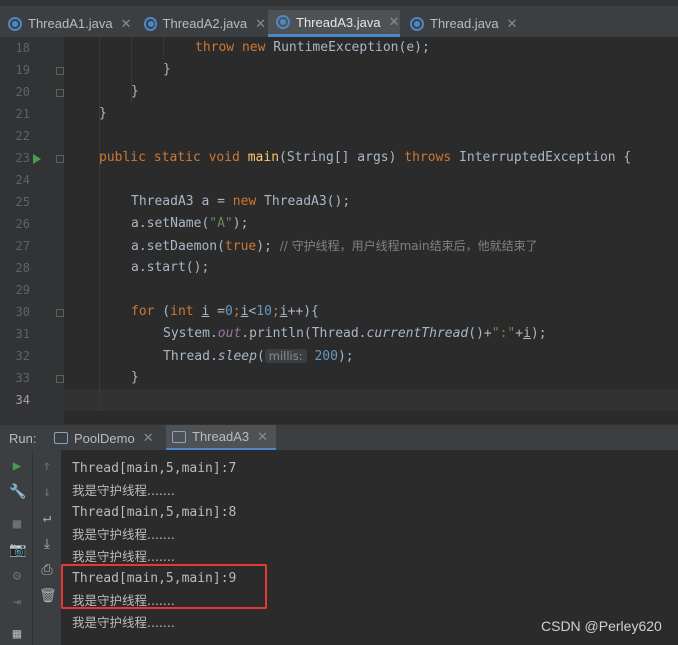  I want to click on run-label: Run:, so click(23, 438).